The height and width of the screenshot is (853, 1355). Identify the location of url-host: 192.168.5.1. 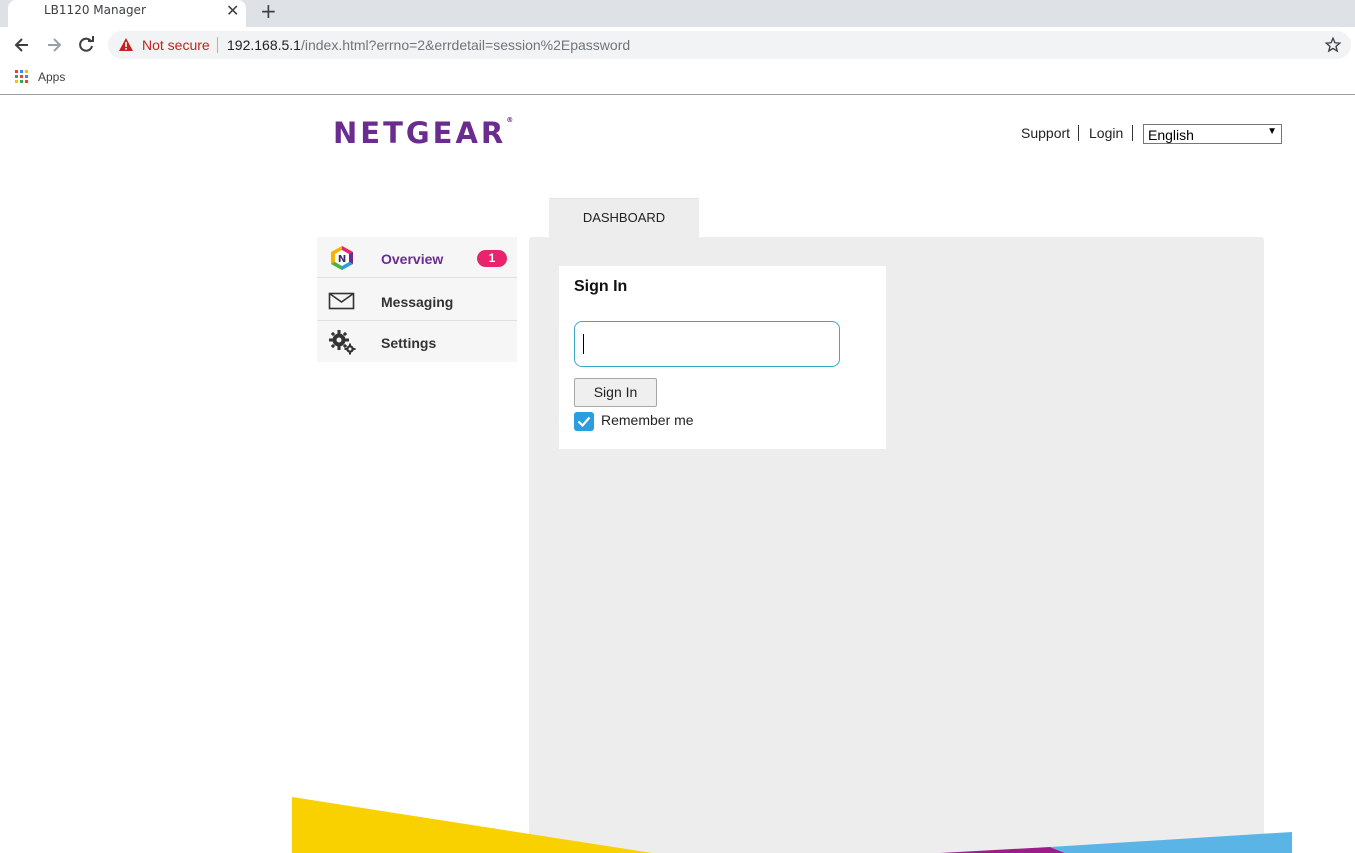
(264, 45).